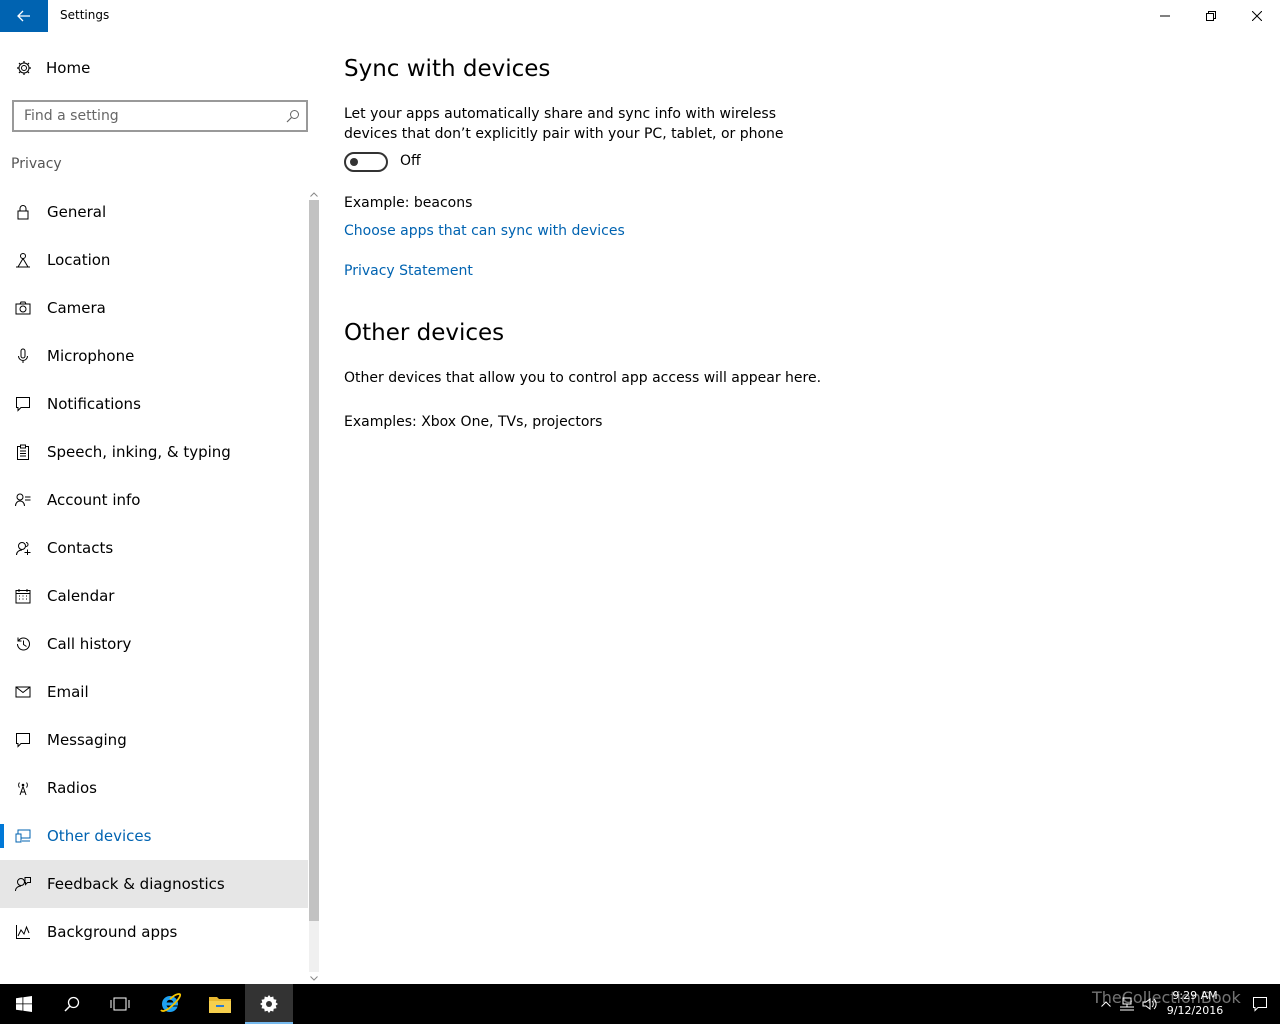 This screenshot has height=1024, width=1280. Describe the element at coordinates (23, 932) in the screenshot. I see `chart-icon` at that location.